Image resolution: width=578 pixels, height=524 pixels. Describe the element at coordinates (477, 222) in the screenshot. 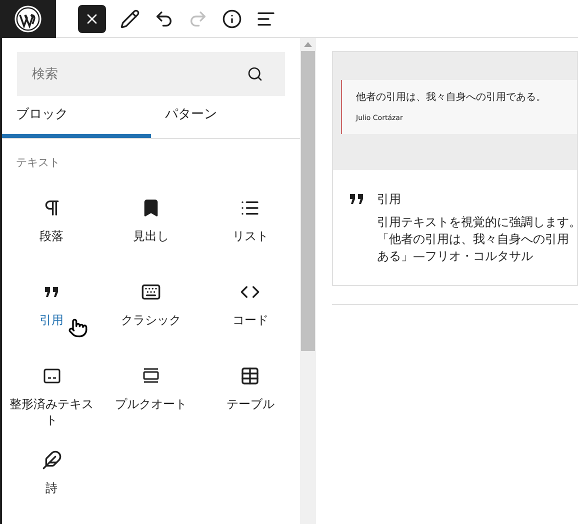

I see `preview-description-line: 引用テキストを視覚的に強調します。` at that location.